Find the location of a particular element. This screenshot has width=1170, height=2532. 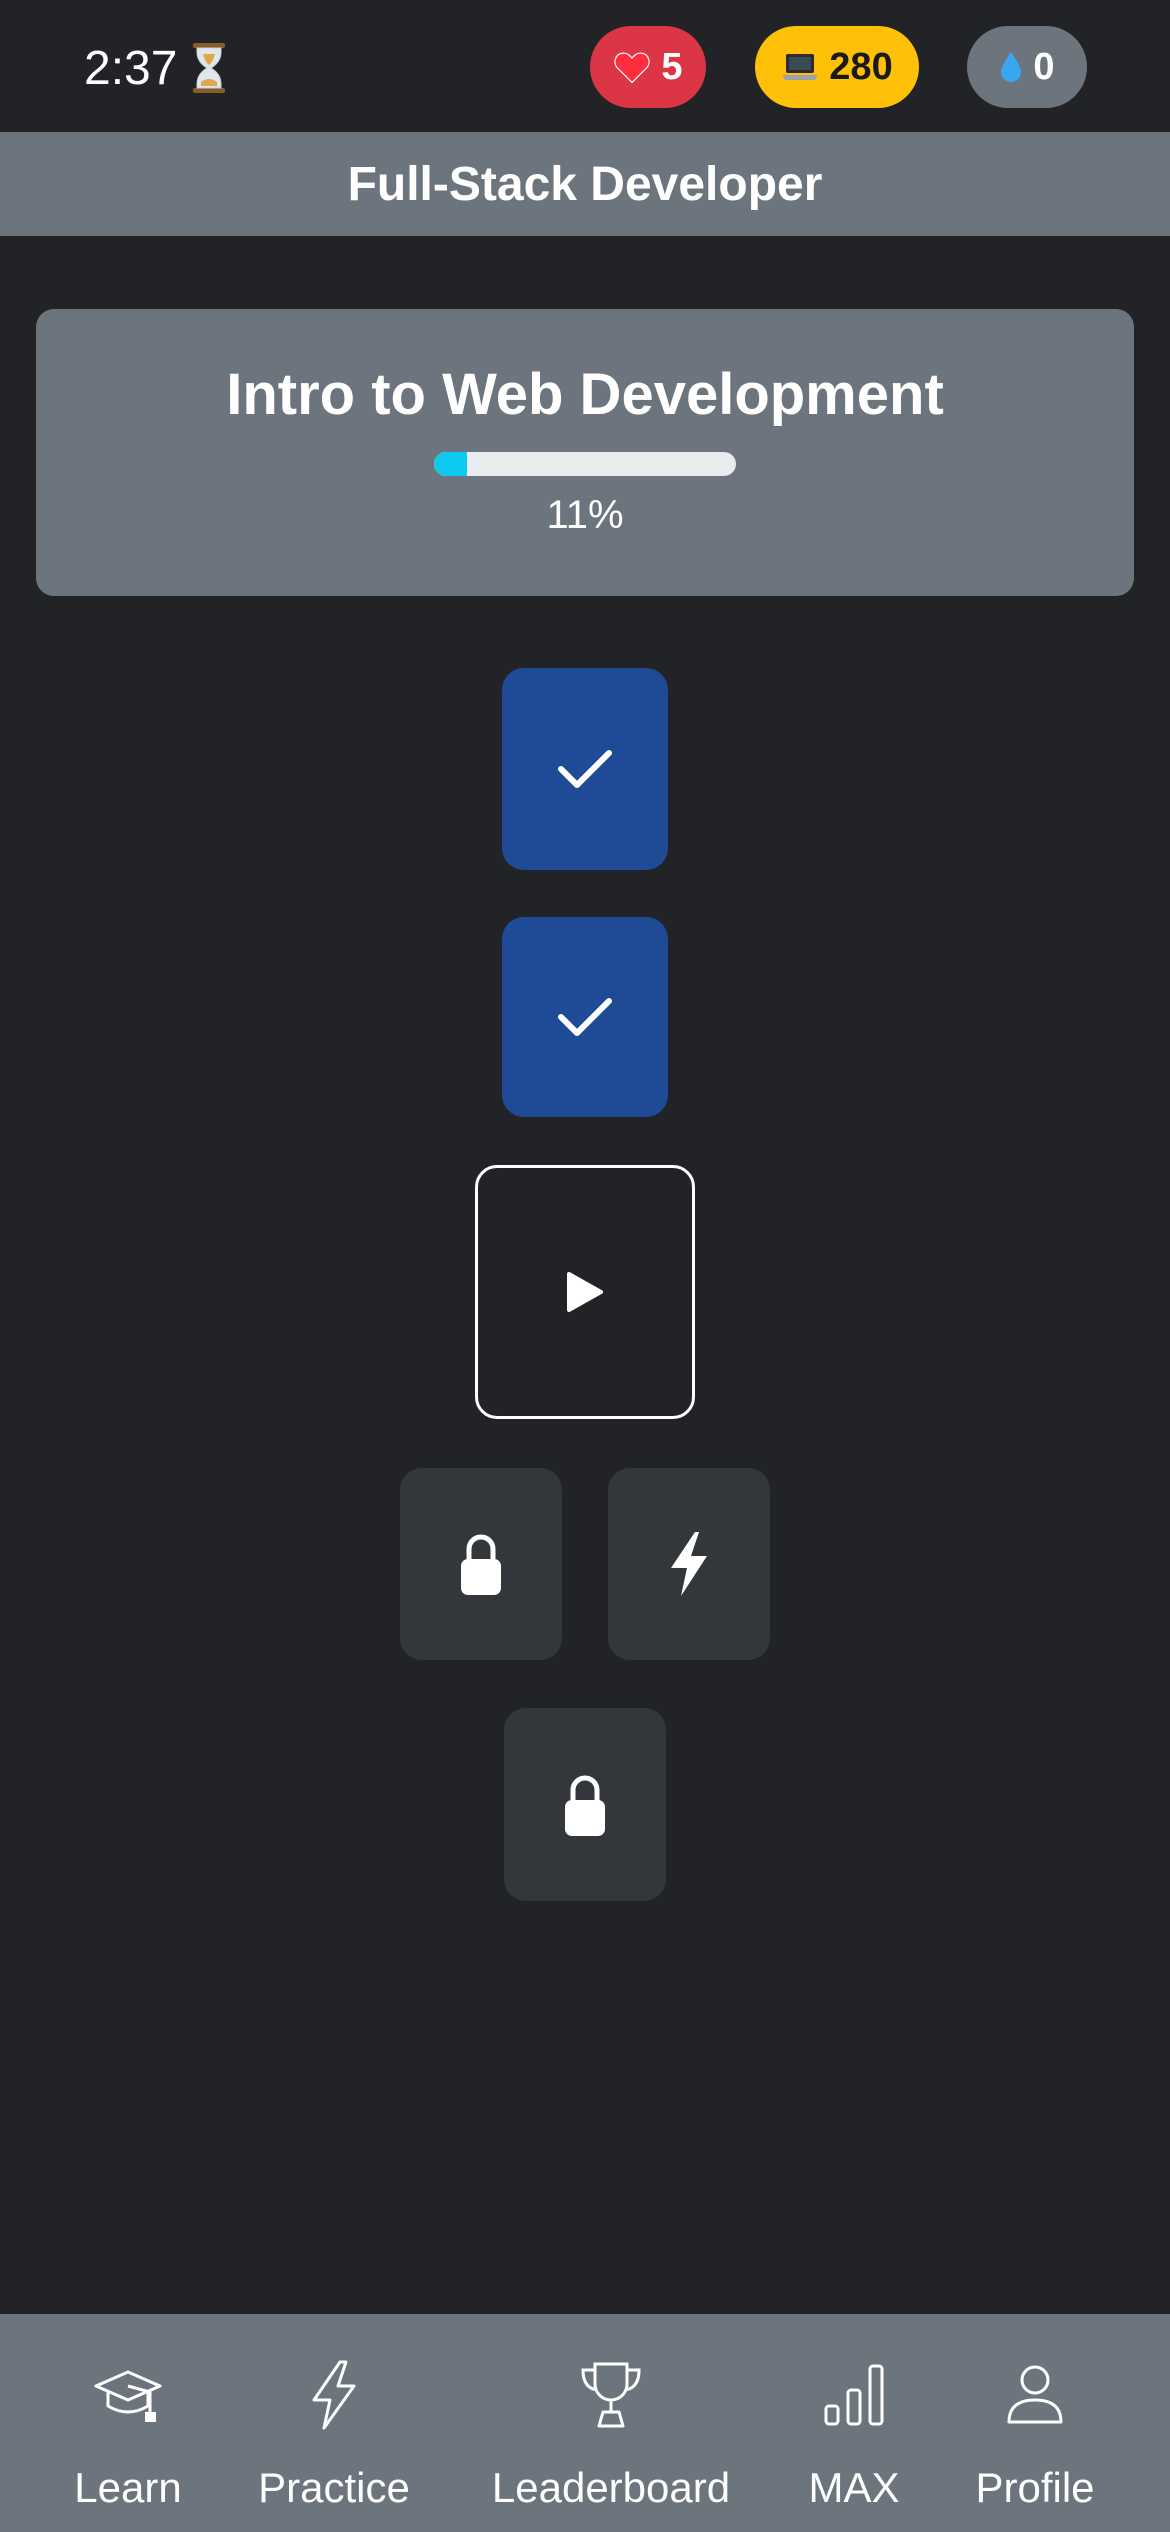

person-icon is located at coordinates (1035, 2394).